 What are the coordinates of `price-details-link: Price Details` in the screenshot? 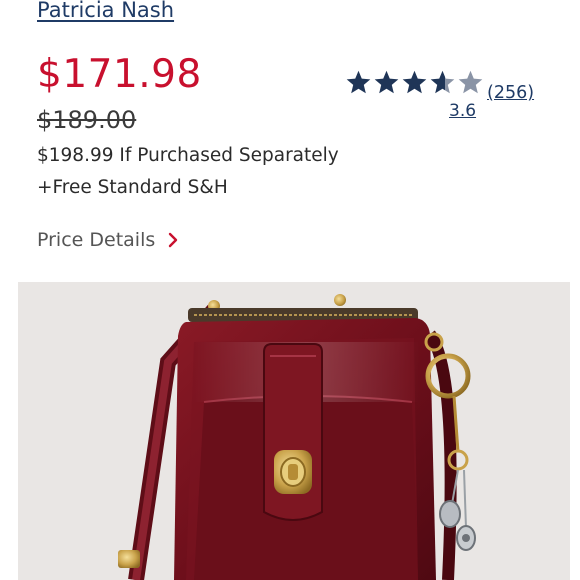 It's located at (109, 240).